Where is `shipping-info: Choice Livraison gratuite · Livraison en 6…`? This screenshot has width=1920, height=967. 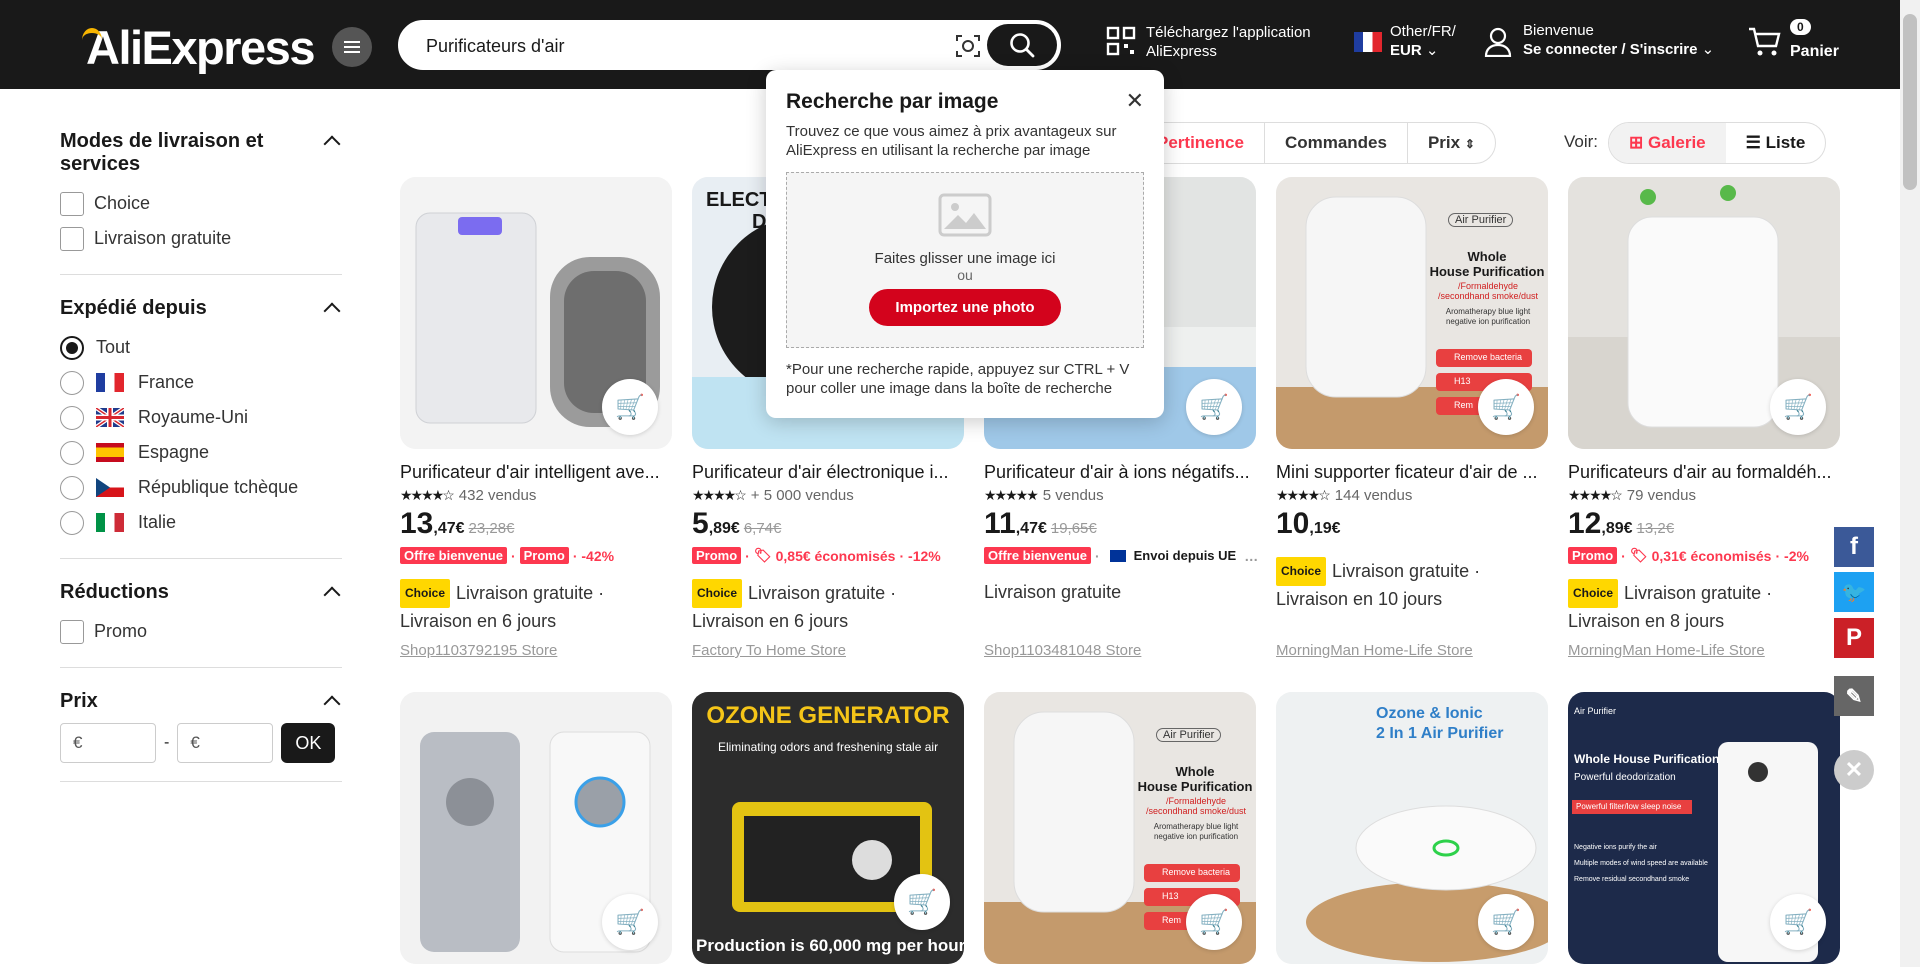 shipping-info: Choice Livraison gratuite · Livraison en 6… is located at coordinates (536, 607).